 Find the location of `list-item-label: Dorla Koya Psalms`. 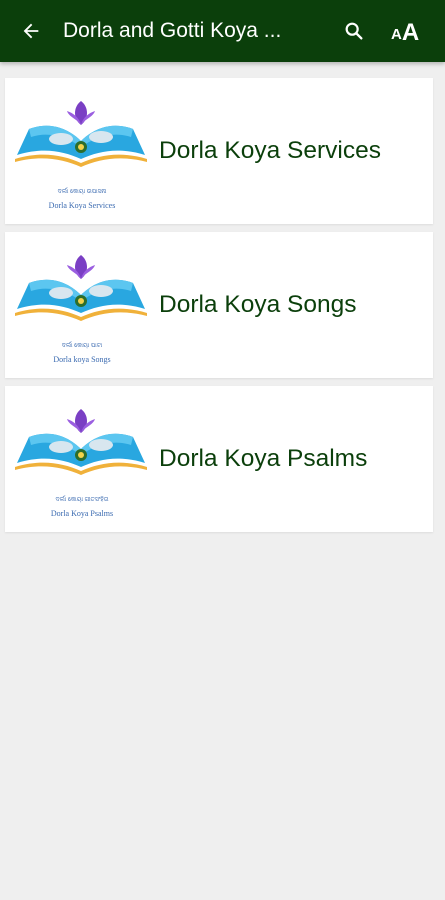

list-item-label: Dorla Koya Psalms is located at coordinates (263, 458).